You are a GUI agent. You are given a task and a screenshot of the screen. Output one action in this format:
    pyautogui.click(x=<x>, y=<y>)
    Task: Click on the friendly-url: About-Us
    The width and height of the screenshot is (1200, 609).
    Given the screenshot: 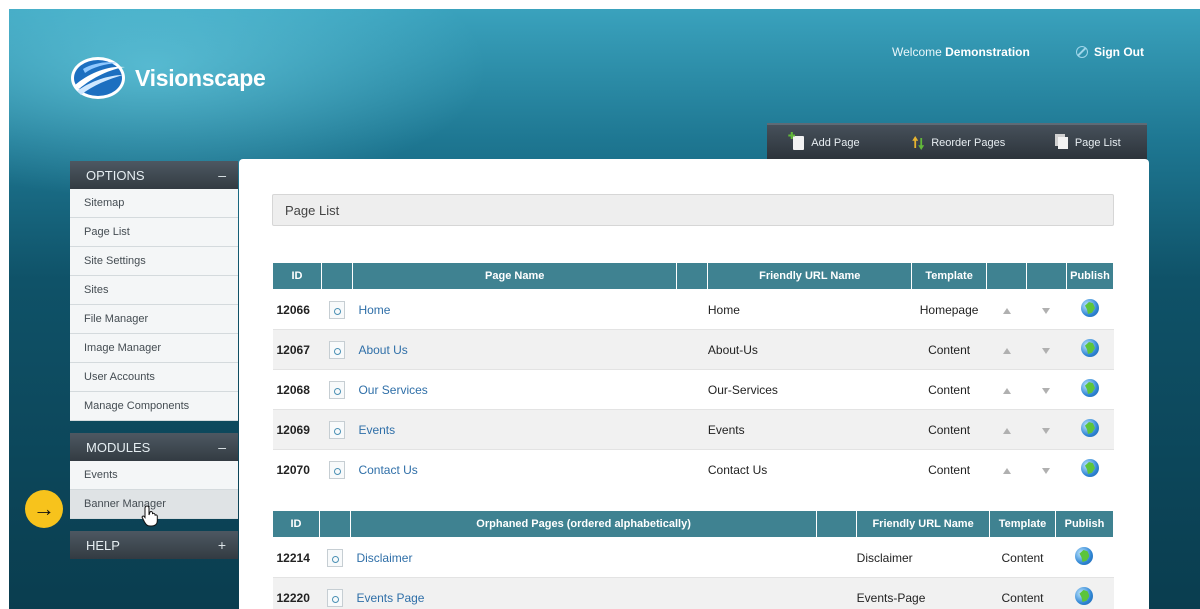 What is the action you would take?
    pyautogui.click(x=809, y=349)
    